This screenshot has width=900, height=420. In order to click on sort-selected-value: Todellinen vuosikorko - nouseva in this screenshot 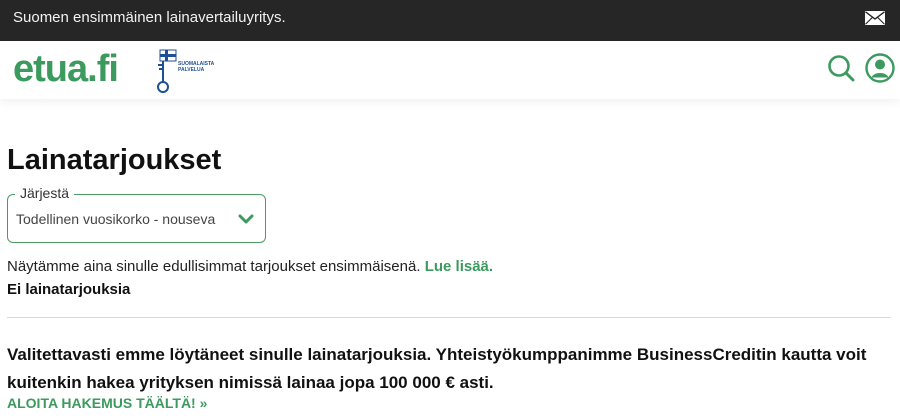, I will do `click(116, 219)`.